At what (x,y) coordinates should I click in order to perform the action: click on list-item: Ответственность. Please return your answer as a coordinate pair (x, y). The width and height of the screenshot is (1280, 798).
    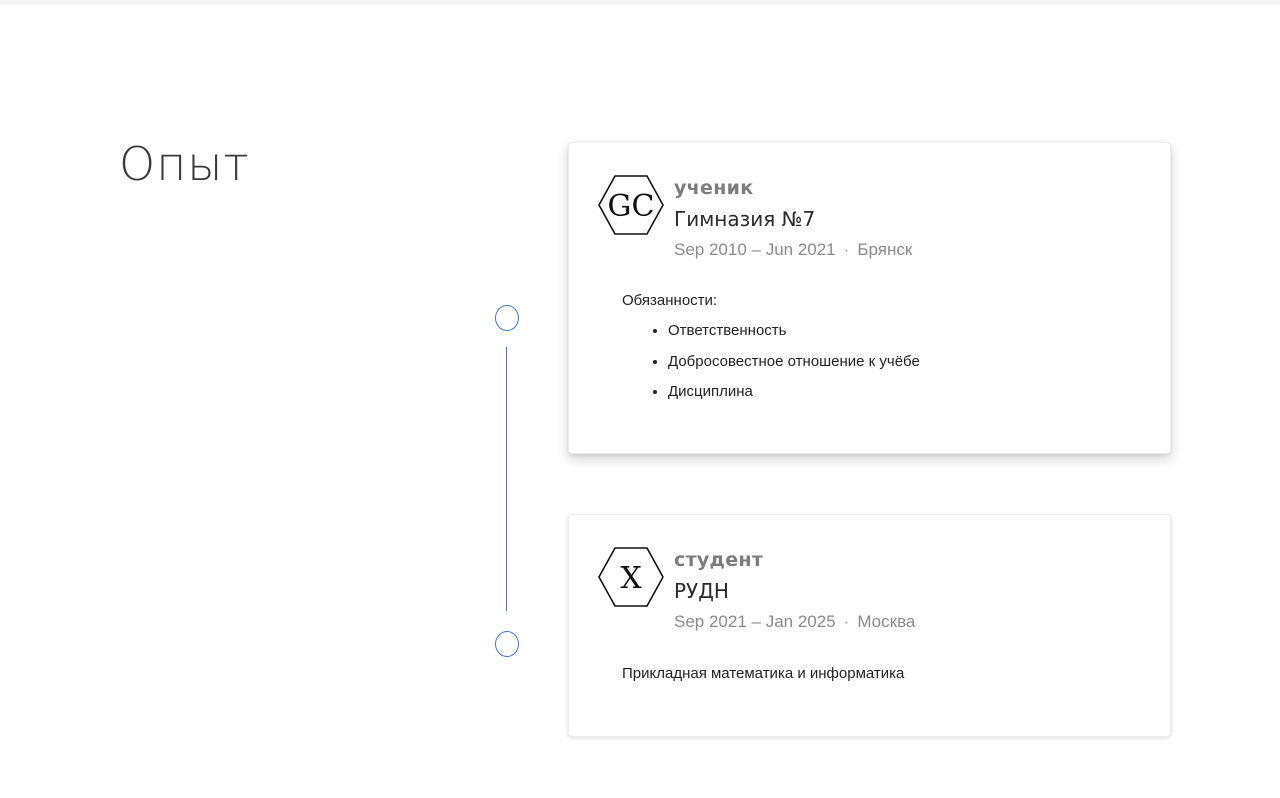
    Looking at the image, I should click on (794, 331).